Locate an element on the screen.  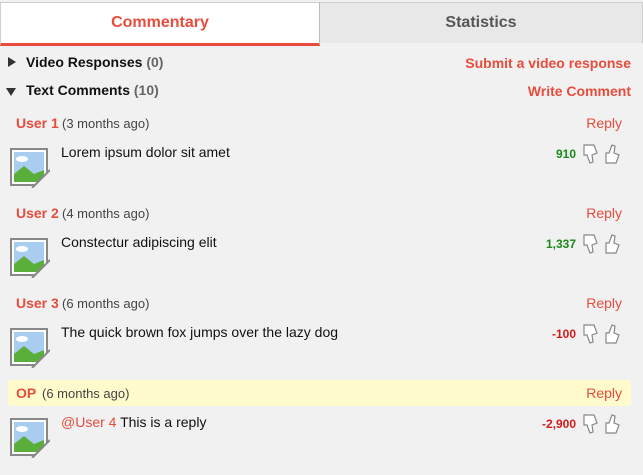
text-comments-section: Text Comments (10) Write Comment is located at coordinates (321, 91).